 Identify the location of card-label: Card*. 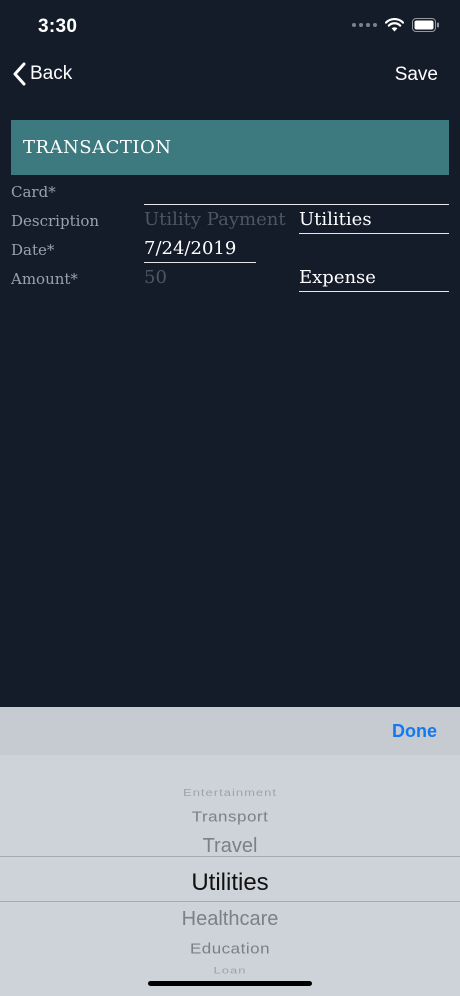
(33, 192).